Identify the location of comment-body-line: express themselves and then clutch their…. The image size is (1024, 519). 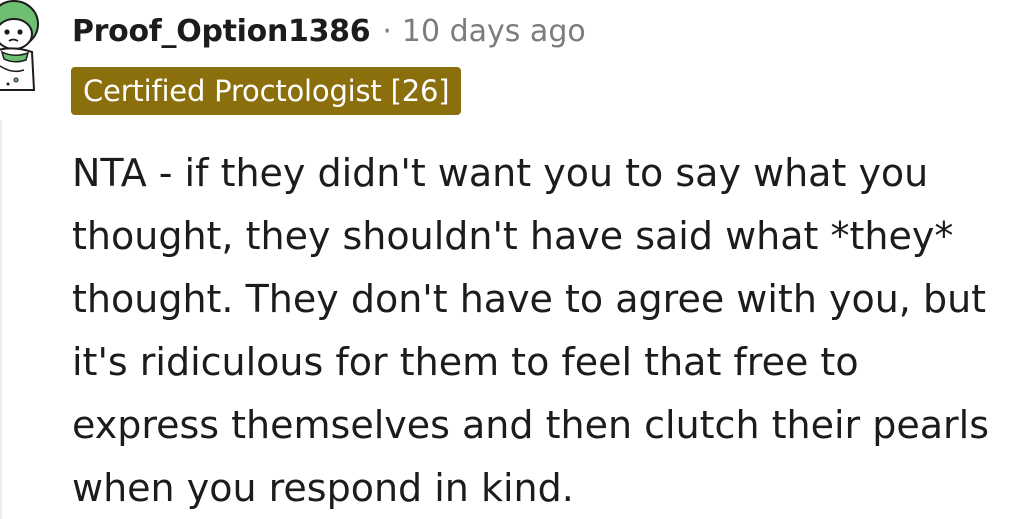
(530, 425).